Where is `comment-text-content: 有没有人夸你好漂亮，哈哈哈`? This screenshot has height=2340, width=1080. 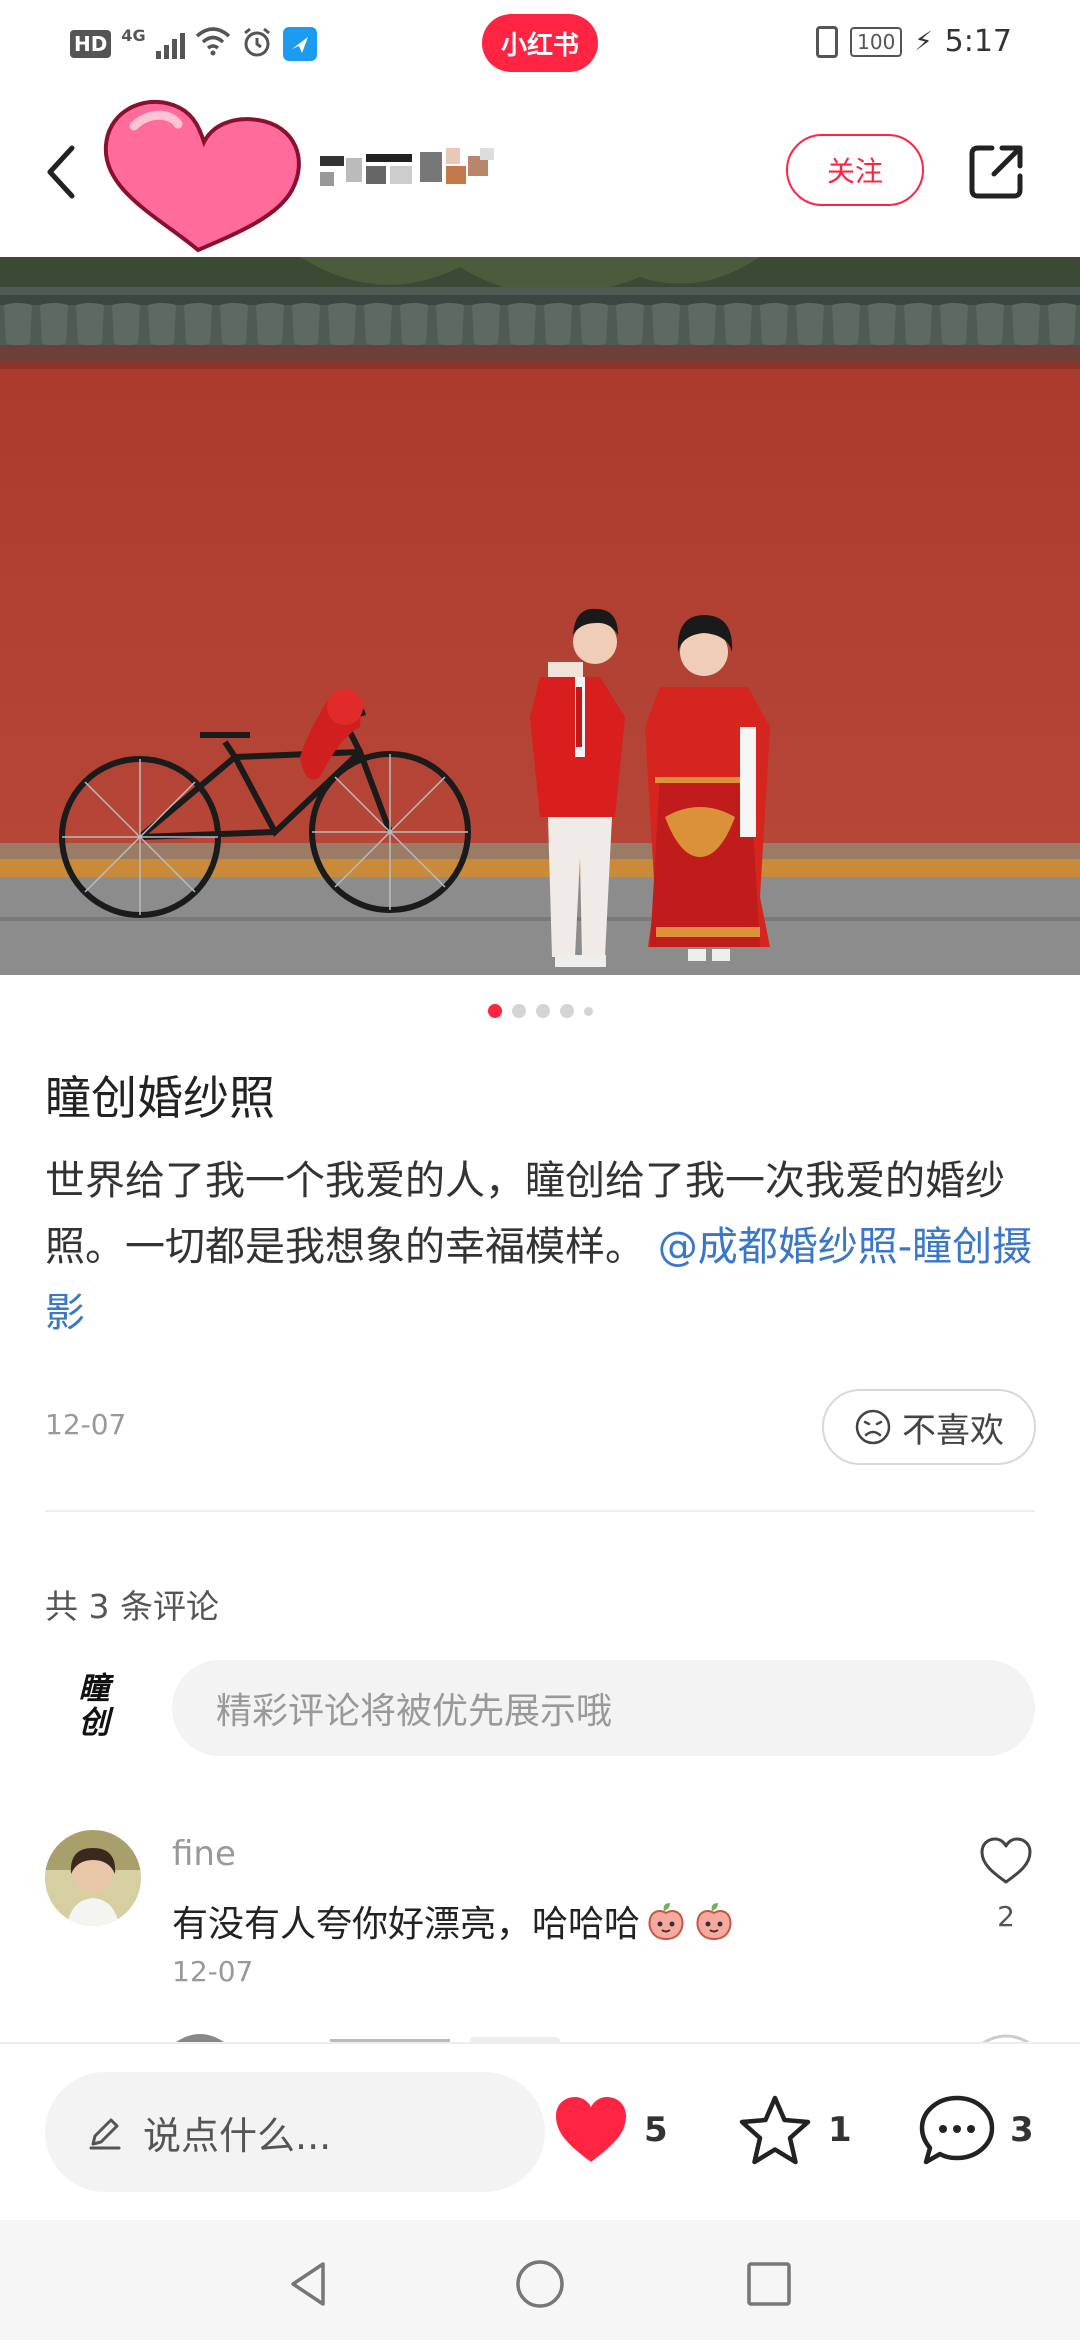
comment-text-content: 有没有人夸你好漂亮，哈哈哈 is located at coordinates (406, 1924).